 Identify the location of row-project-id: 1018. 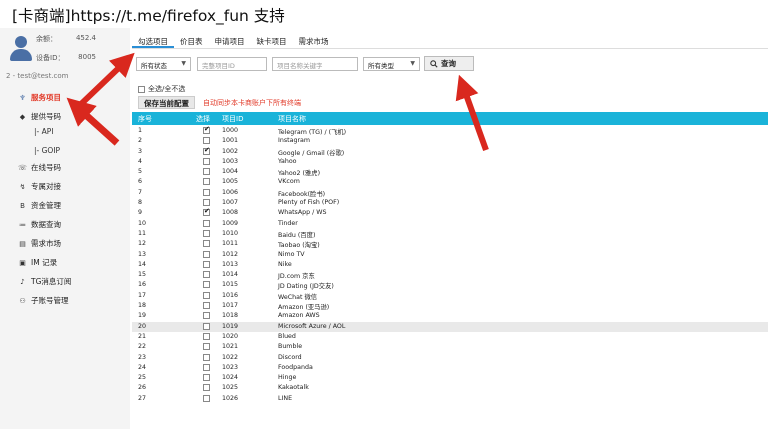
(230, 316).